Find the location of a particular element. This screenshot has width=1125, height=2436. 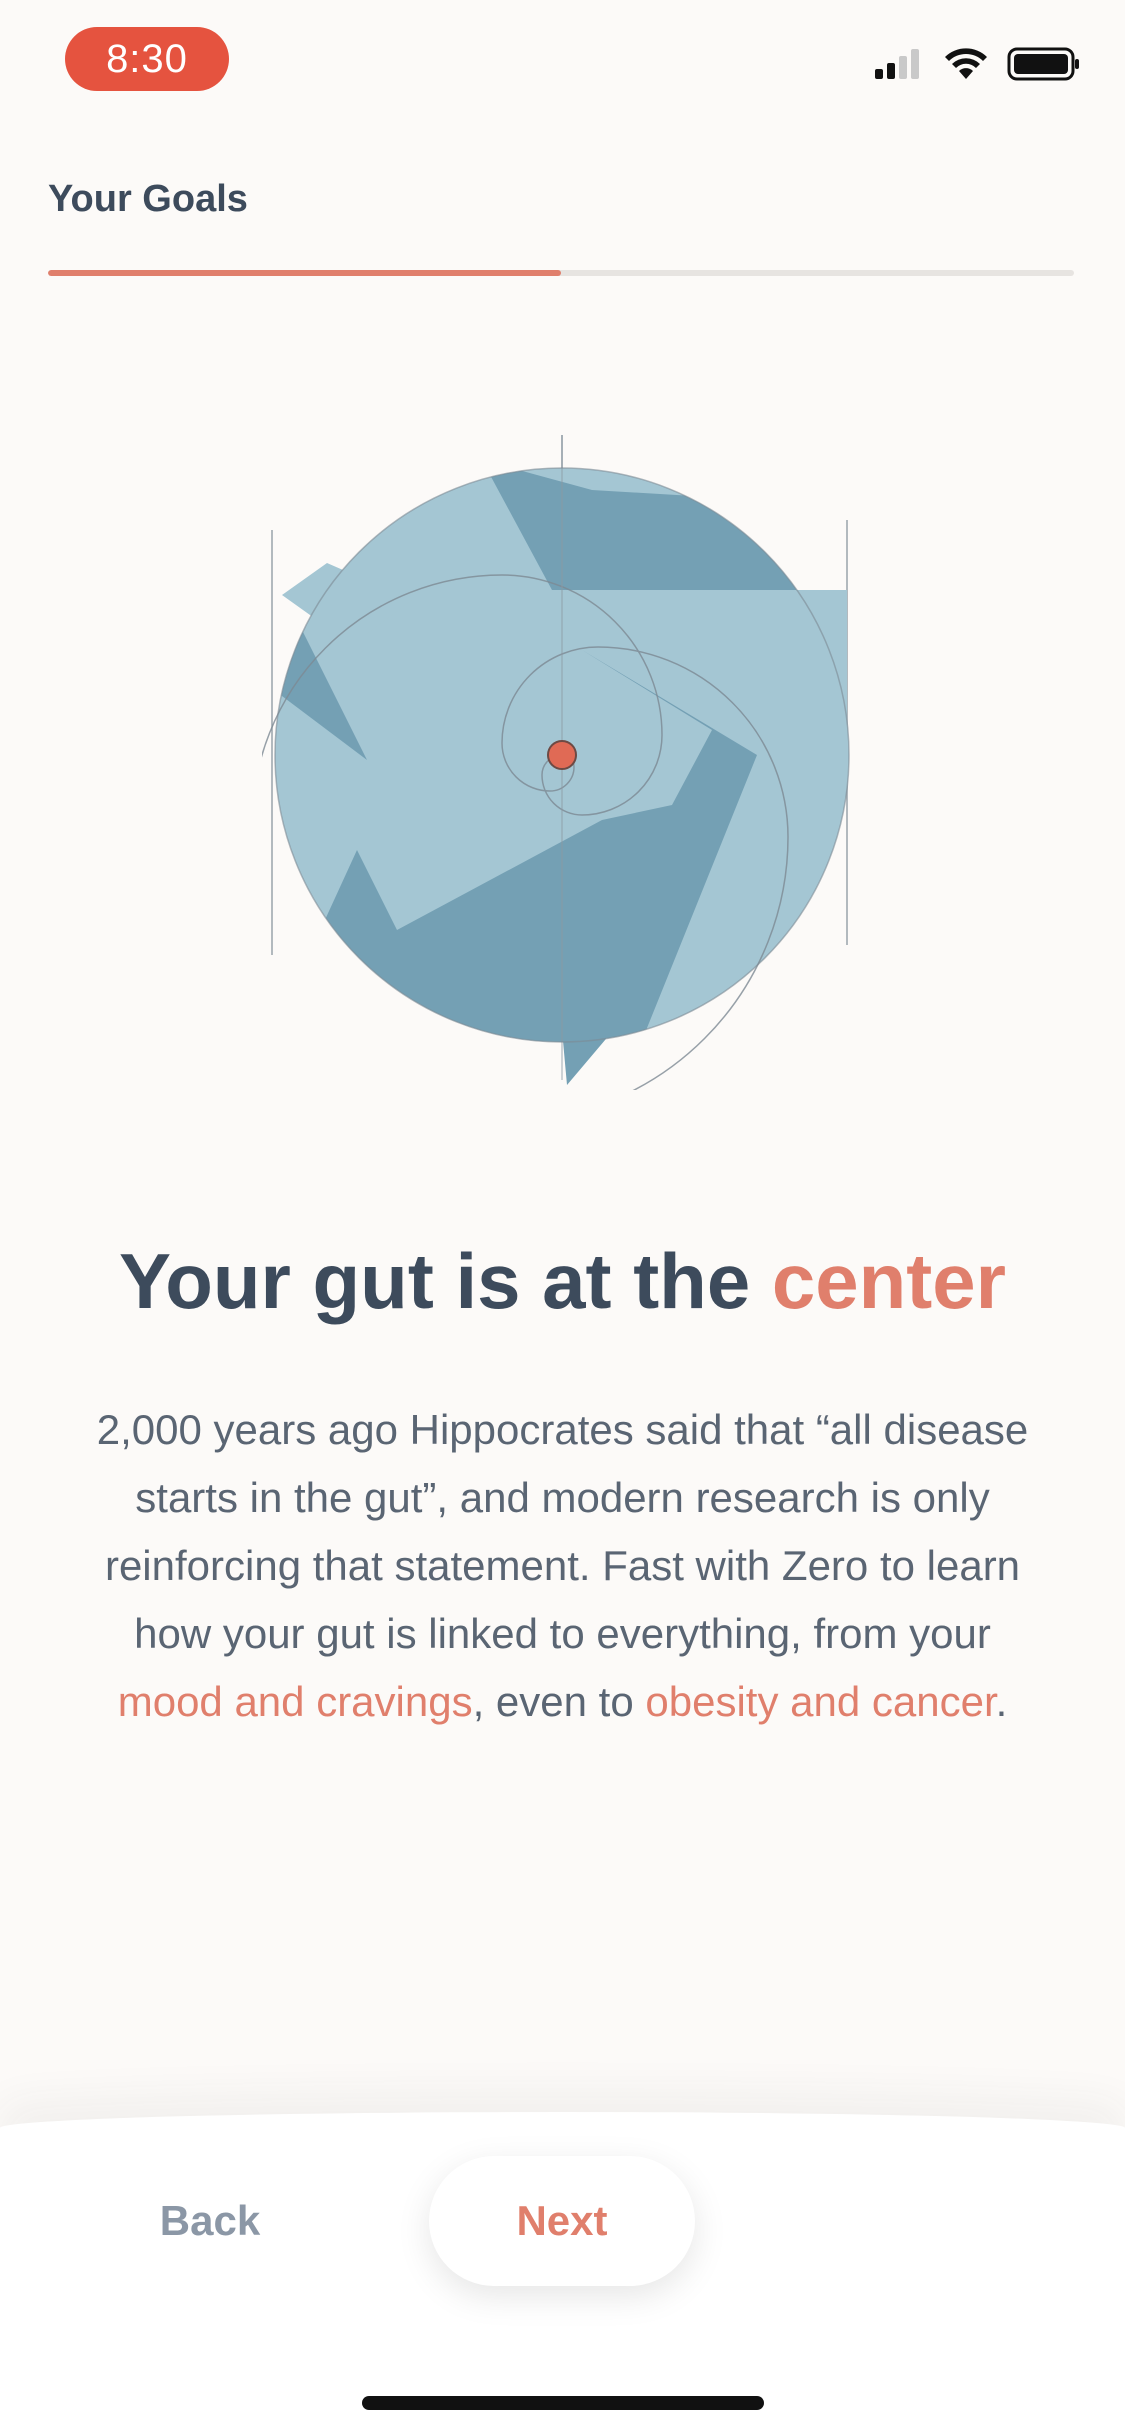

wifi-icon is located at coordinates (966, 66).